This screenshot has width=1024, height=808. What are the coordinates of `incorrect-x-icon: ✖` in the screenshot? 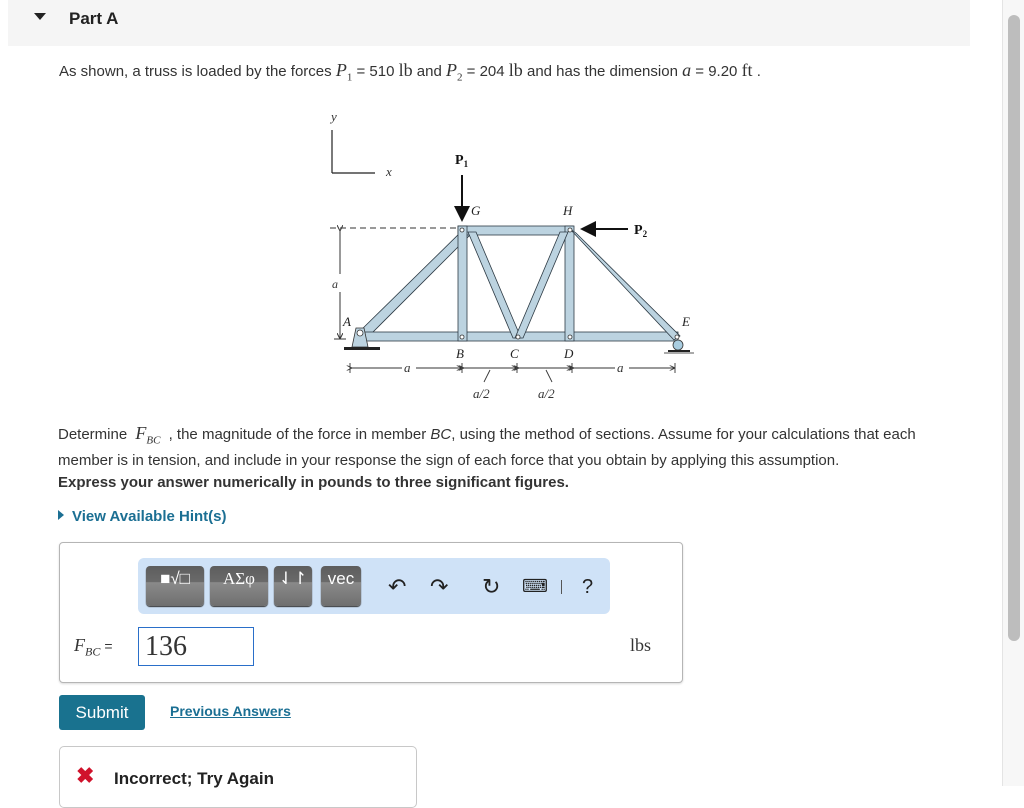 It's located at (85, 775).